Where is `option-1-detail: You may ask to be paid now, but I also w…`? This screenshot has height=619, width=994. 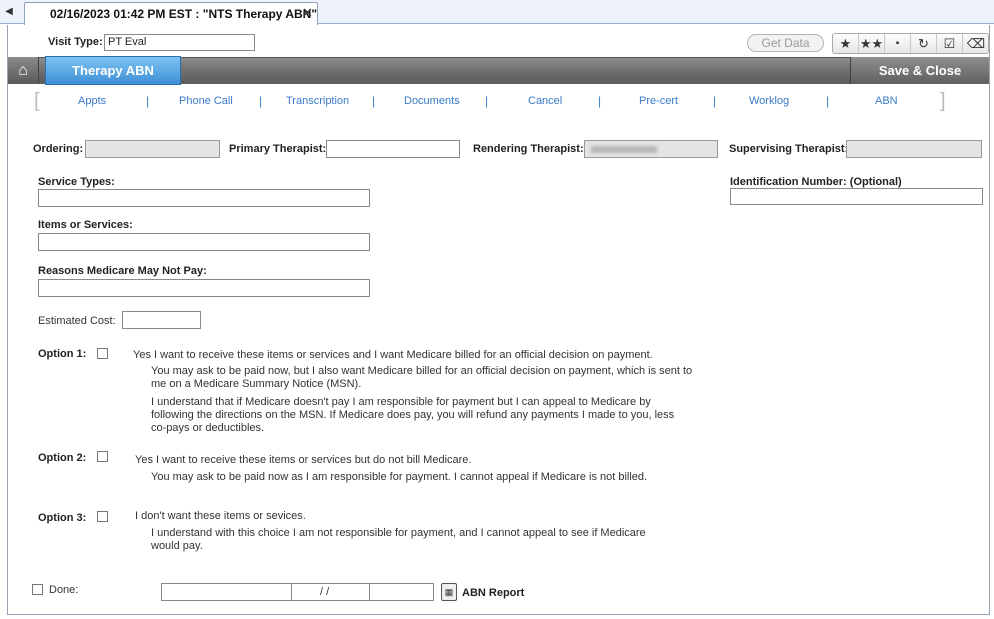
option-1-detail: You may ask to be paid now, but I also w… is located at coordinates (422, 371).